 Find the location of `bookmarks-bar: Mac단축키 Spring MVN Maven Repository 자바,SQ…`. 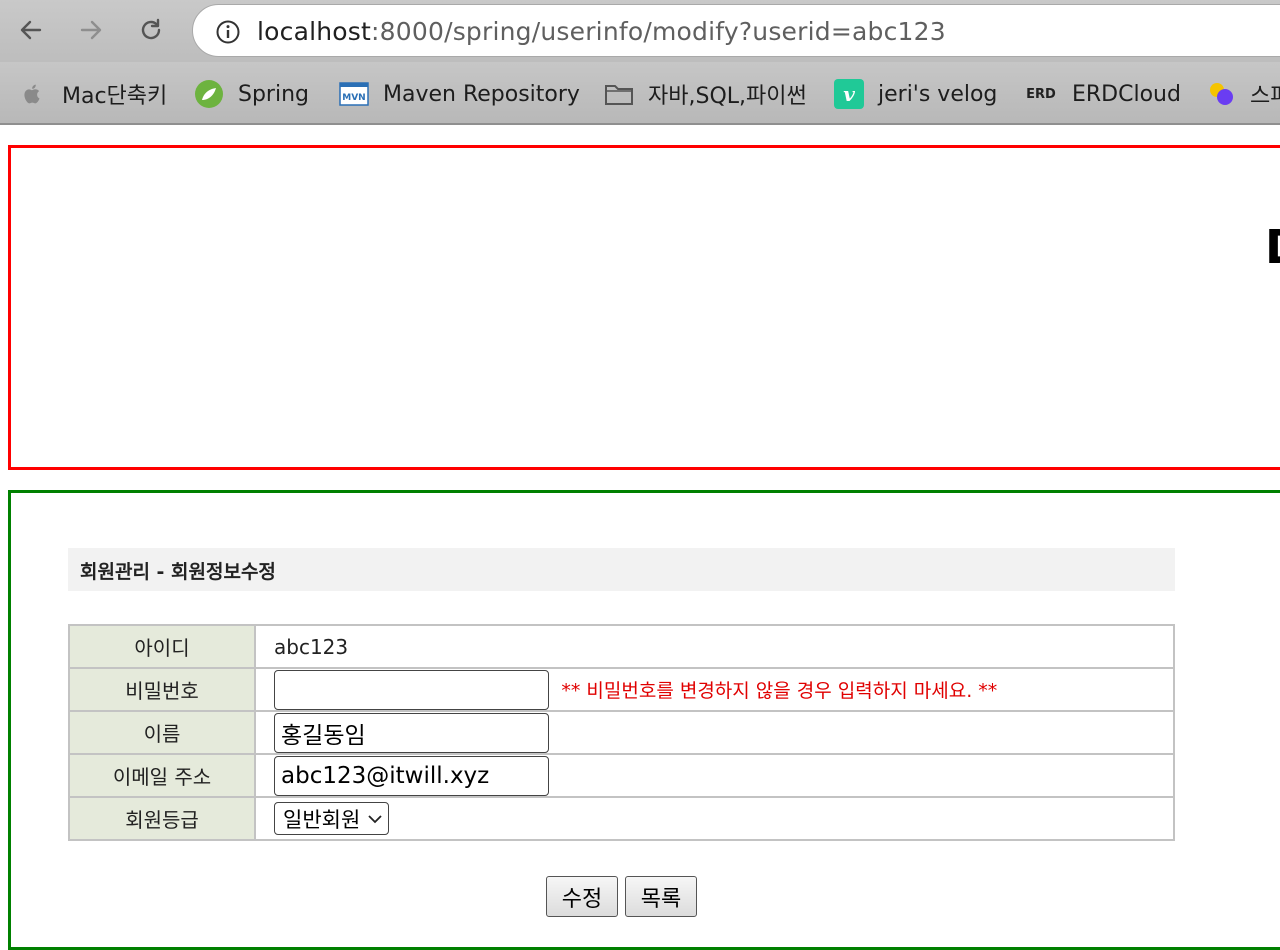

bookmarks-bar: Mac단축키 Spring MVN Maven Repository 자바,SQ… is located at coordinates (640, 93).